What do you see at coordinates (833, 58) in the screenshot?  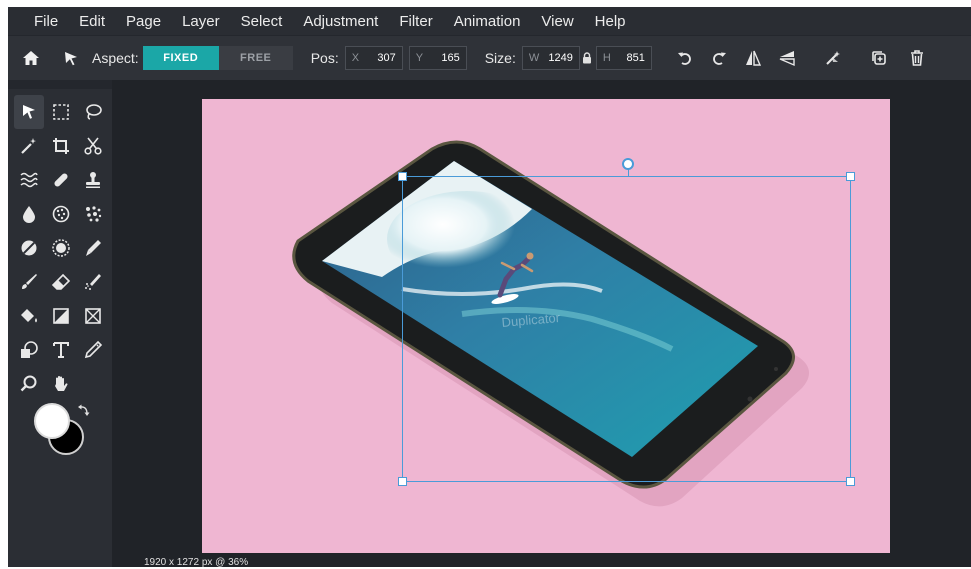 I see `magic-icon` at bounding box center [833, 58].